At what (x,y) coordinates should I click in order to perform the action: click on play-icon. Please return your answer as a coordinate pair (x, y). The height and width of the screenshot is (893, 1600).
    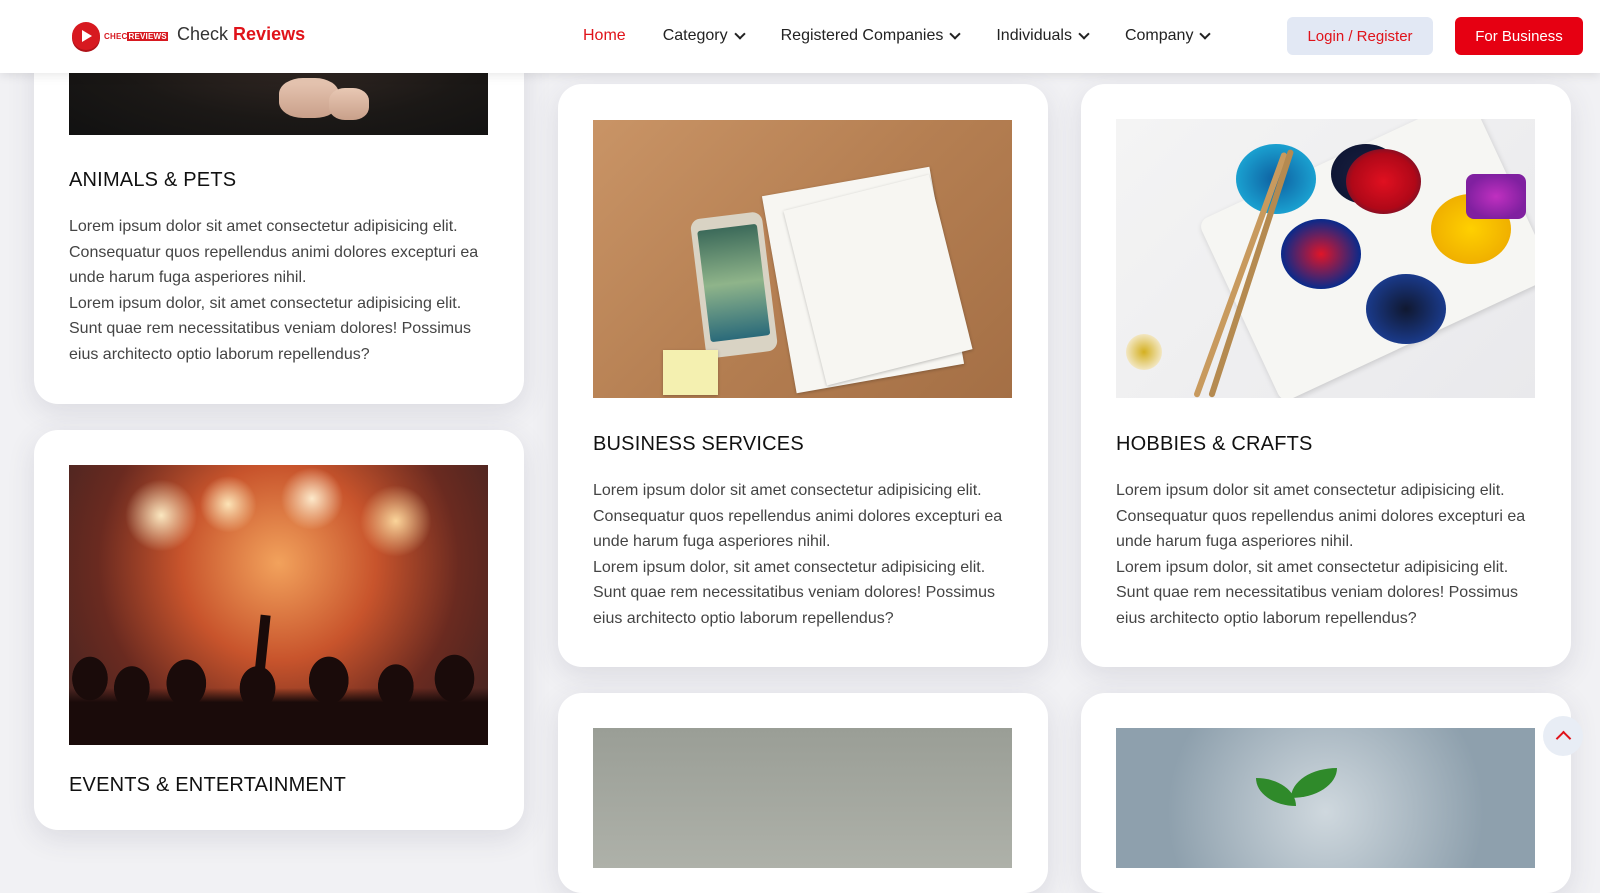
    Looking at the image, I should click on (86, 36).